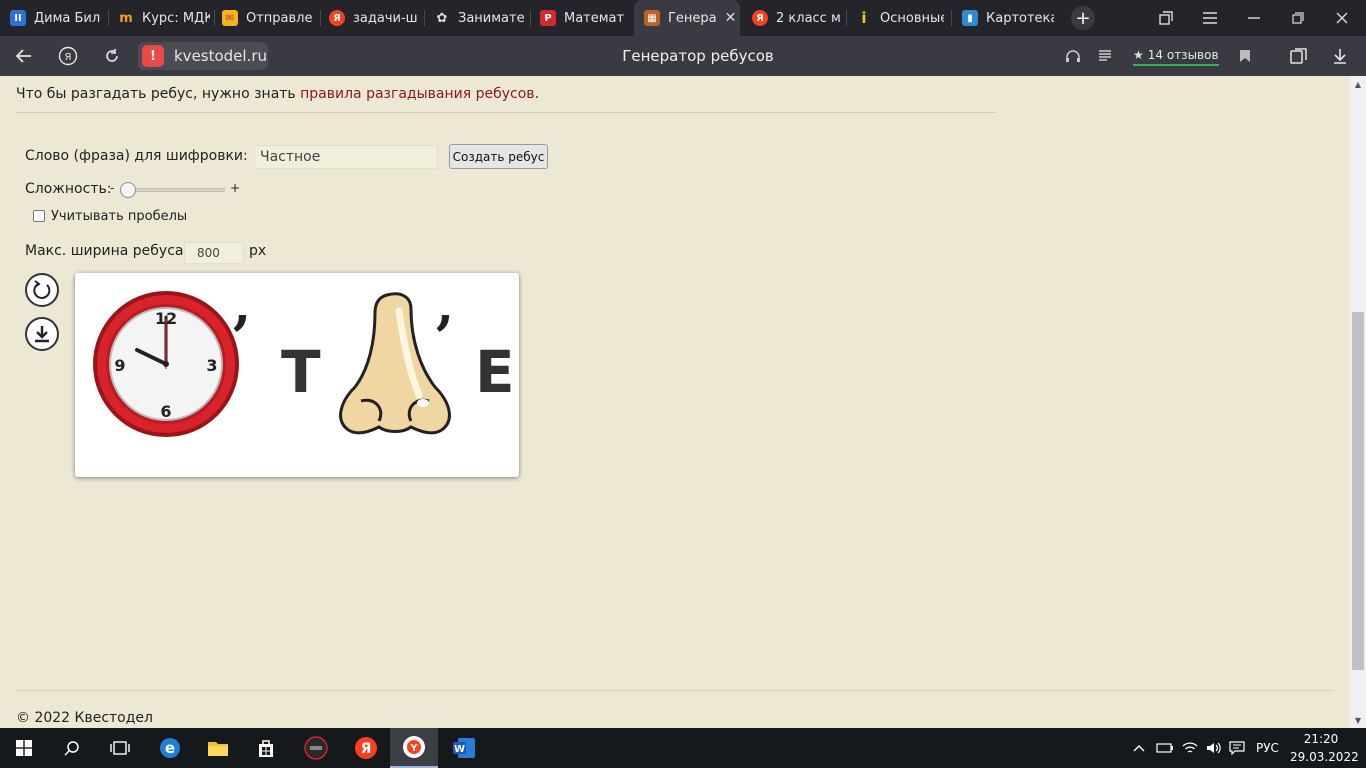  I want to click on create-rebus-button: Создать ребус, so click(498, 156).